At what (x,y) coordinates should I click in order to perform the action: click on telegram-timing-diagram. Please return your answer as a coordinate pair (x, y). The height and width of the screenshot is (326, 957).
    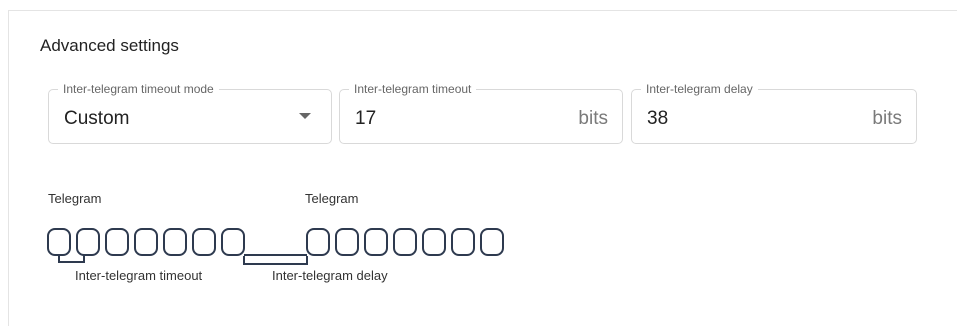
    Looking at the image, I should click on (275, 246).